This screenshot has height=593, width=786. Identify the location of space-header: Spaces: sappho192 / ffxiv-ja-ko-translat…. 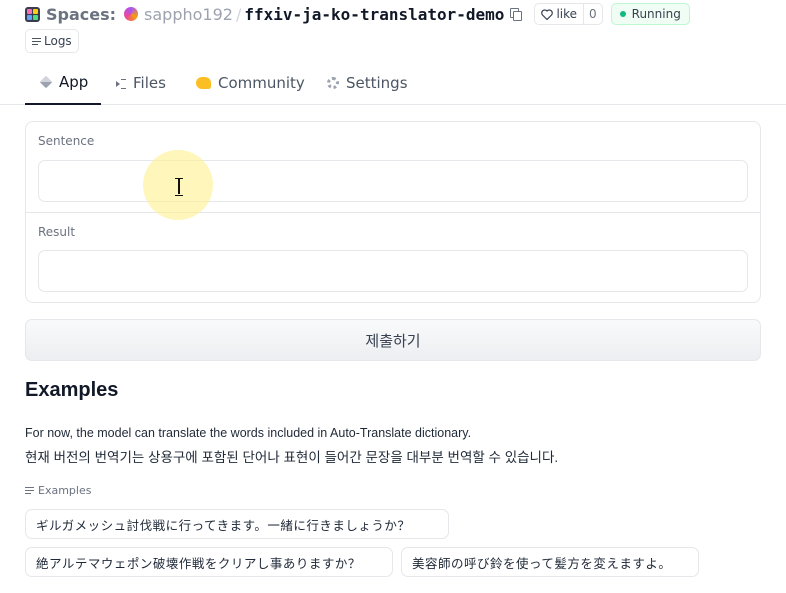
(357, 14).